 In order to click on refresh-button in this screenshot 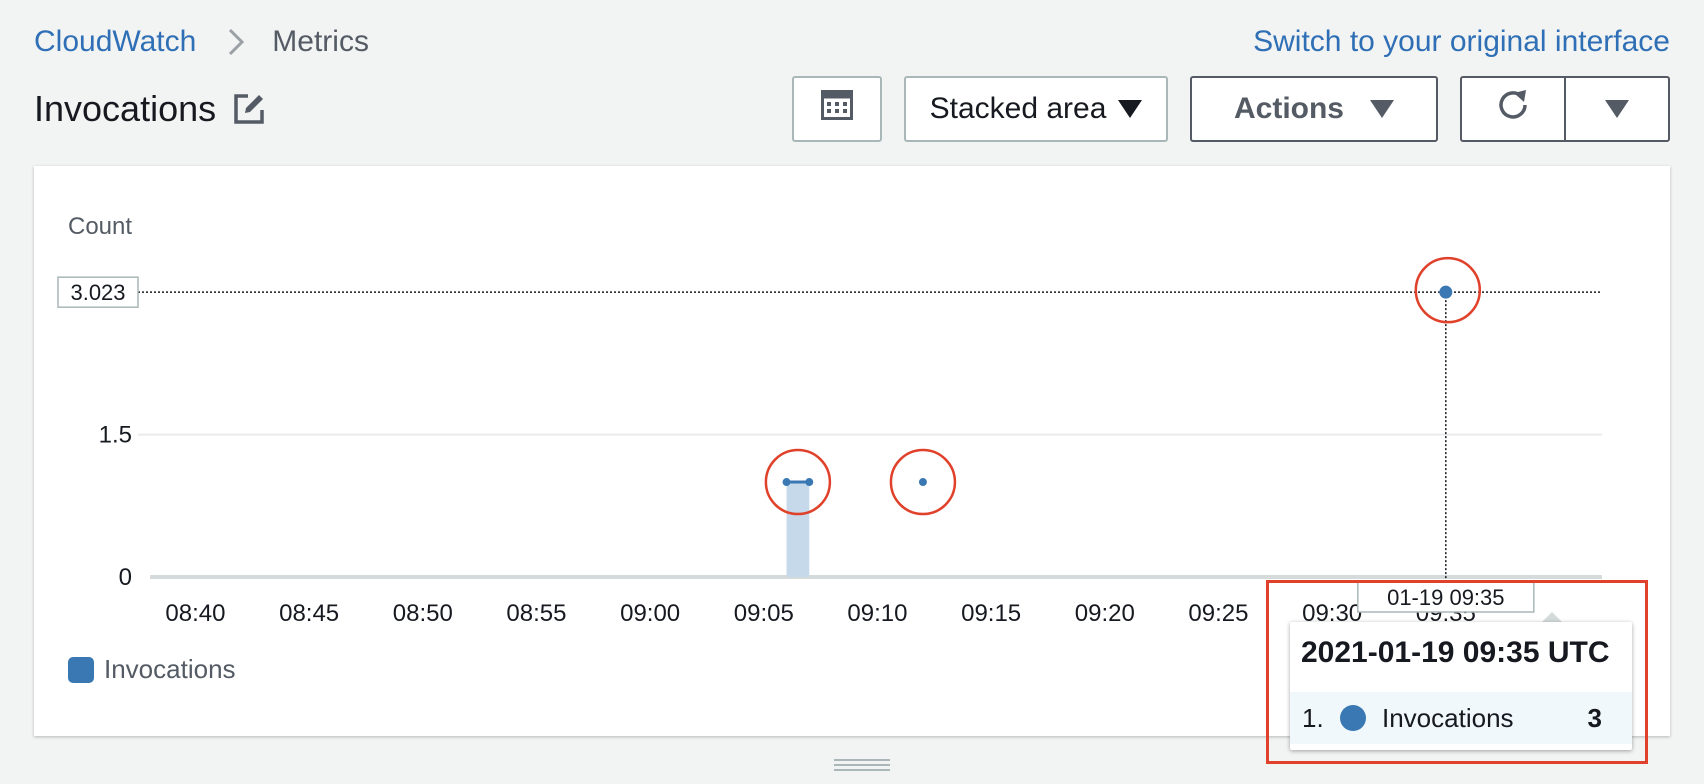, I will do `click(1513, 109)`.